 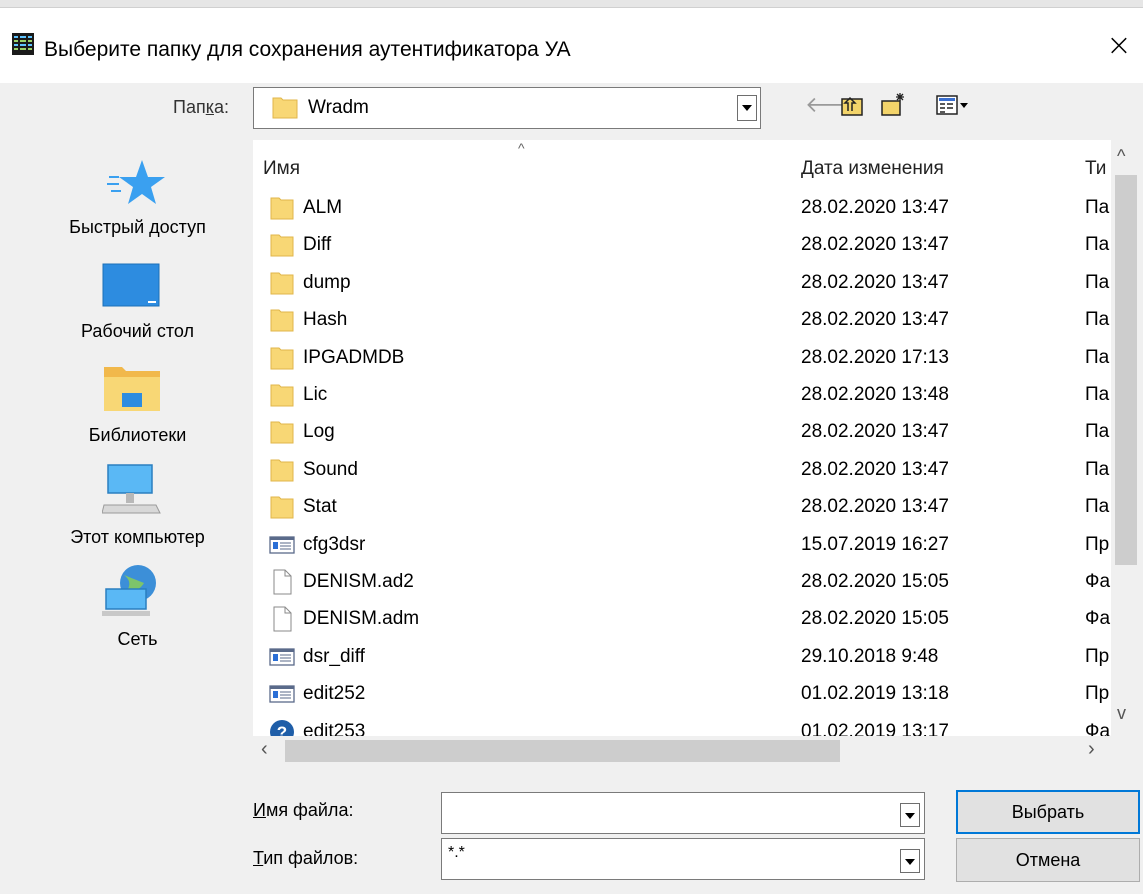 I want to click on column-header-date: Дата изменения, so click(x=872, y=169).